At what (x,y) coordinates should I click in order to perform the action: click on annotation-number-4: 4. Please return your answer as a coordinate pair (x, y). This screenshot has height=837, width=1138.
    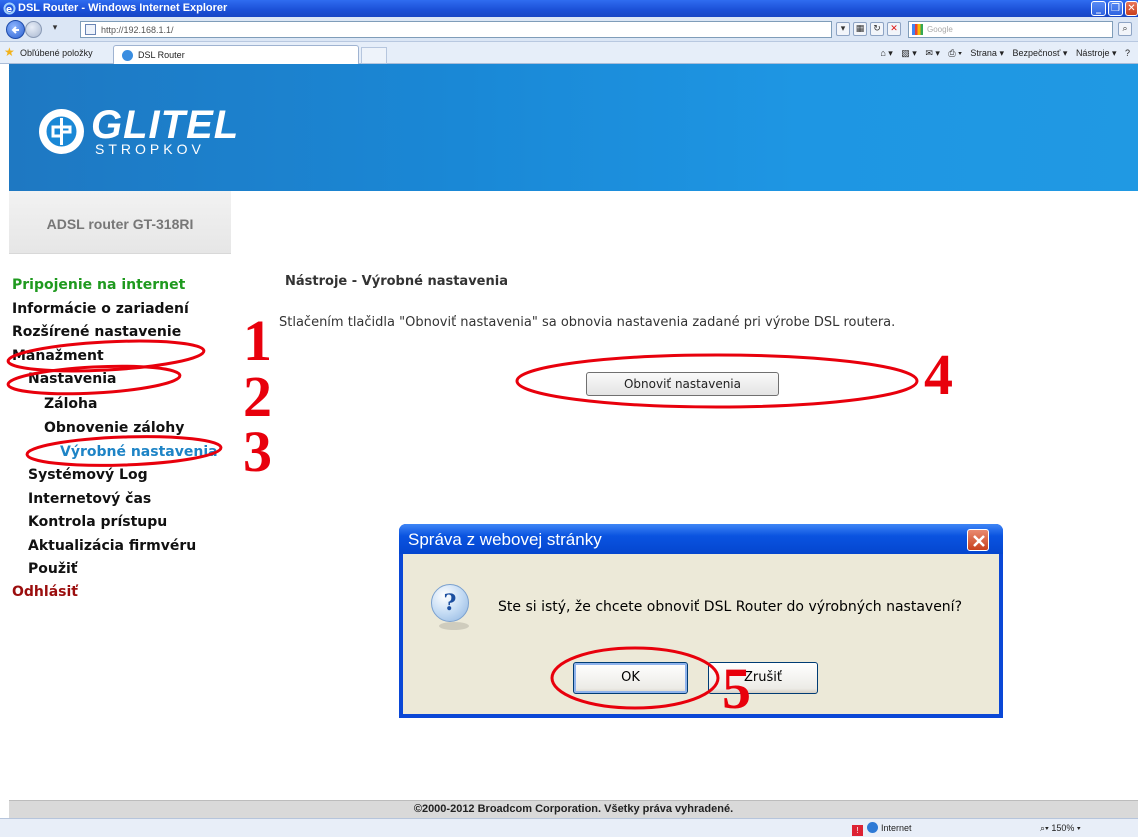
    Looking at the image, I should click on (938, 374).